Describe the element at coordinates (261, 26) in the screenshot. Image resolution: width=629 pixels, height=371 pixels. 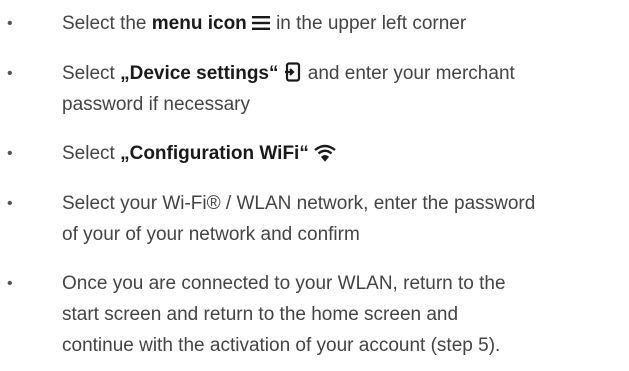
I see `menu-icon` at that location.